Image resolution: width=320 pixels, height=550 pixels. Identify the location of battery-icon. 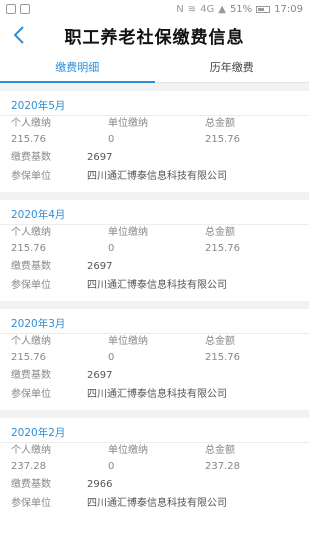
(263, 9).